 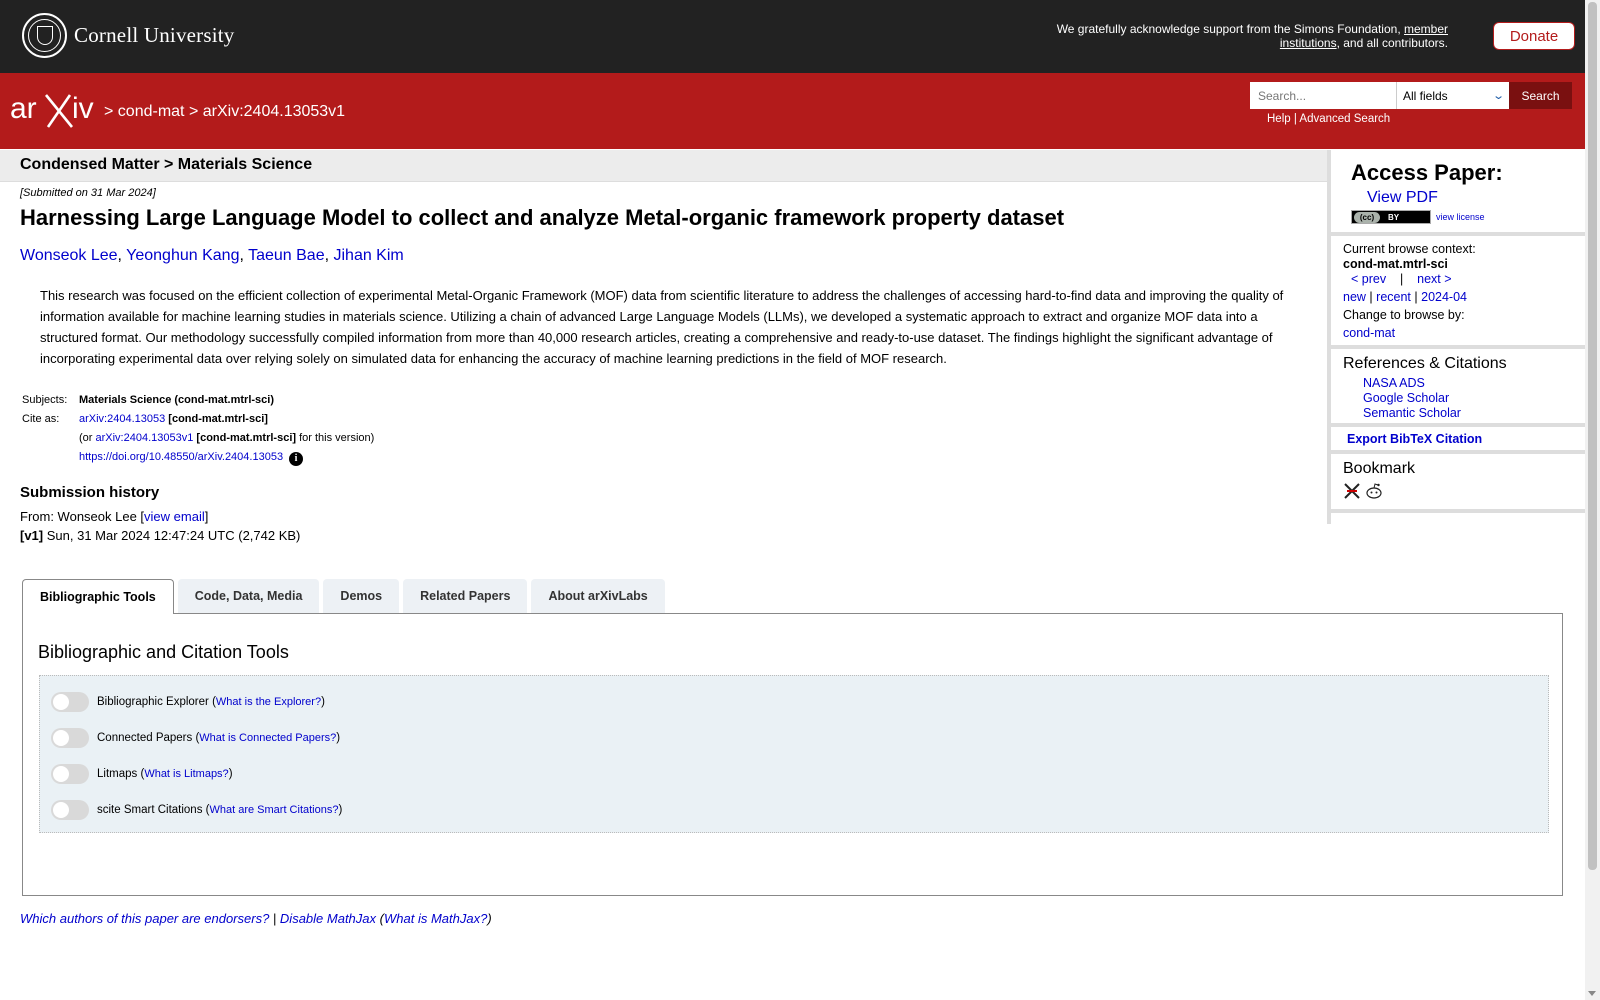 I want to click on bookmark-heading: Bookmark, so click(x=1379, y=468).